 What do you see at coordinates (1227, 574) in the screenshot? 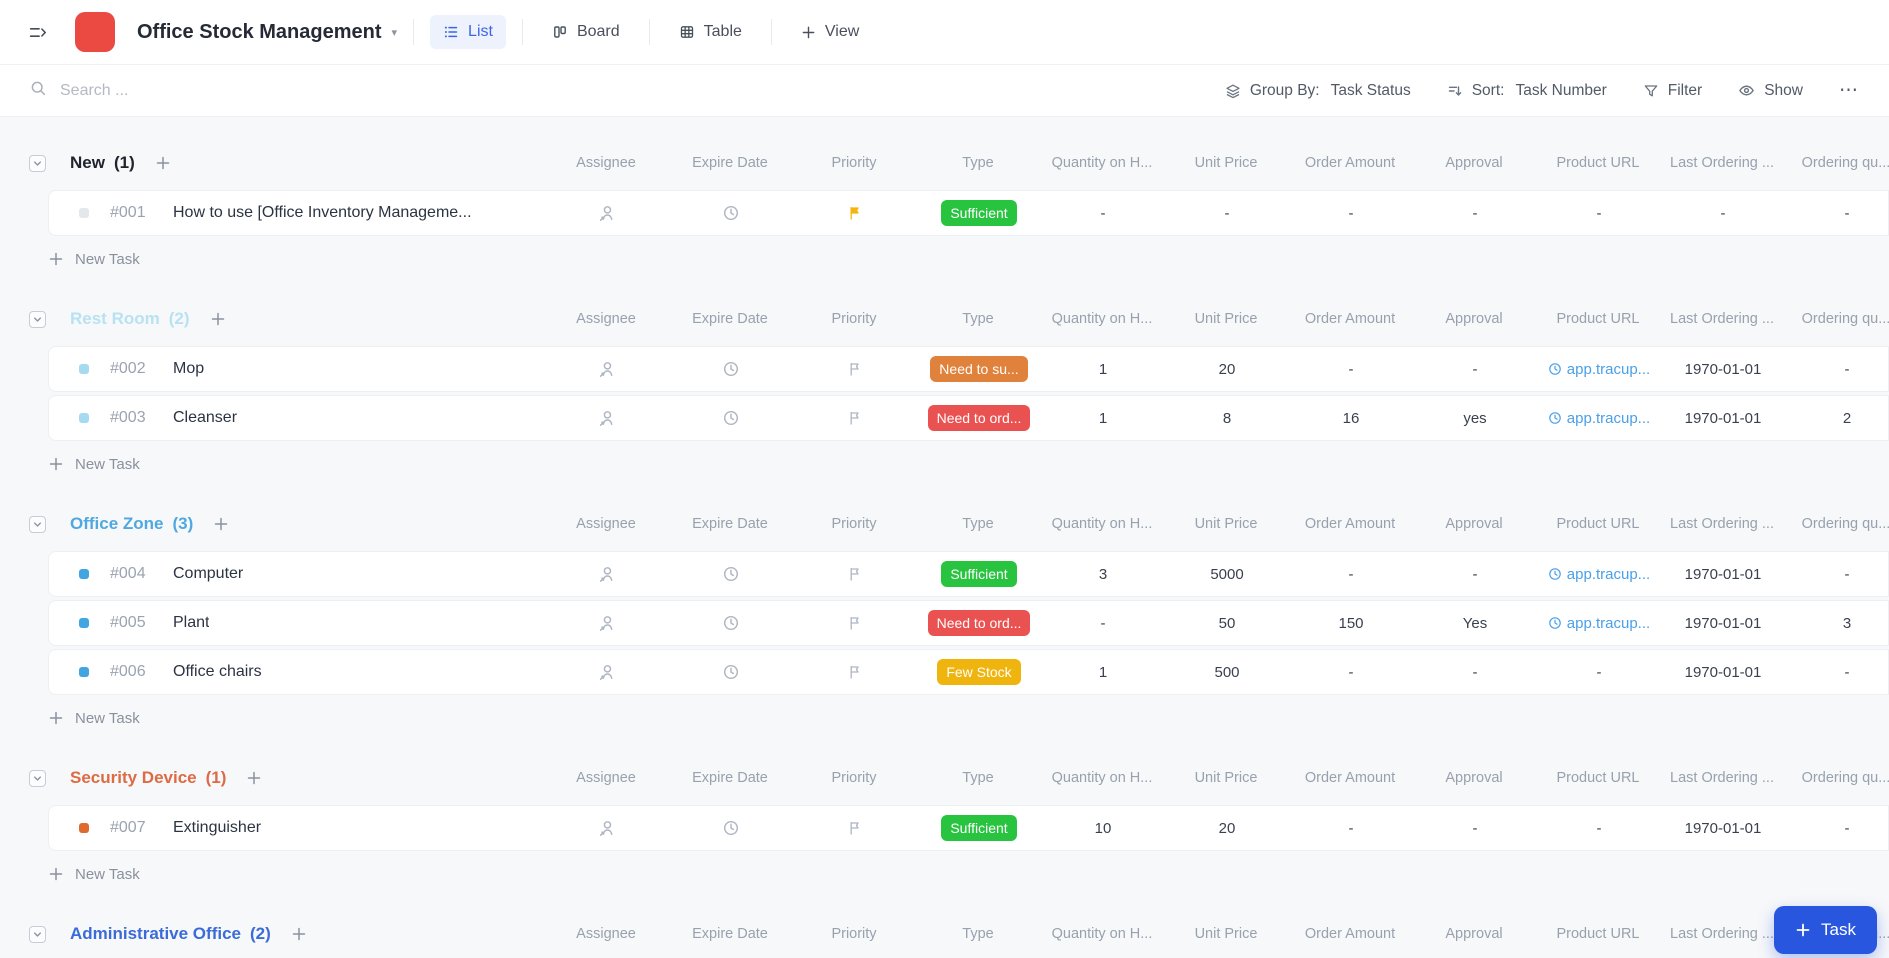
I see `cell-unit_price: 5000` at bounding box center [1227, 574].